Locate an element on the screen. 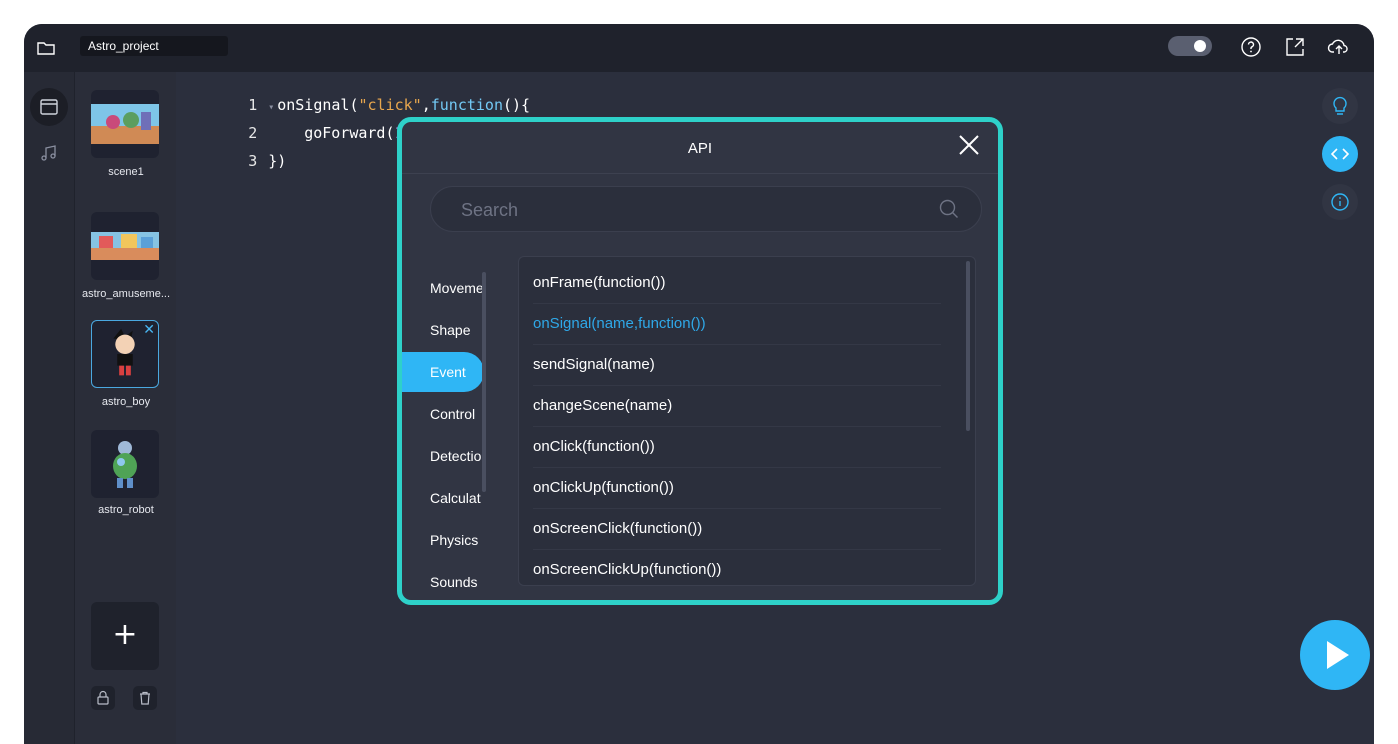  api-item: onScreenClickUp(function()) is located at coordinates (737, 567).